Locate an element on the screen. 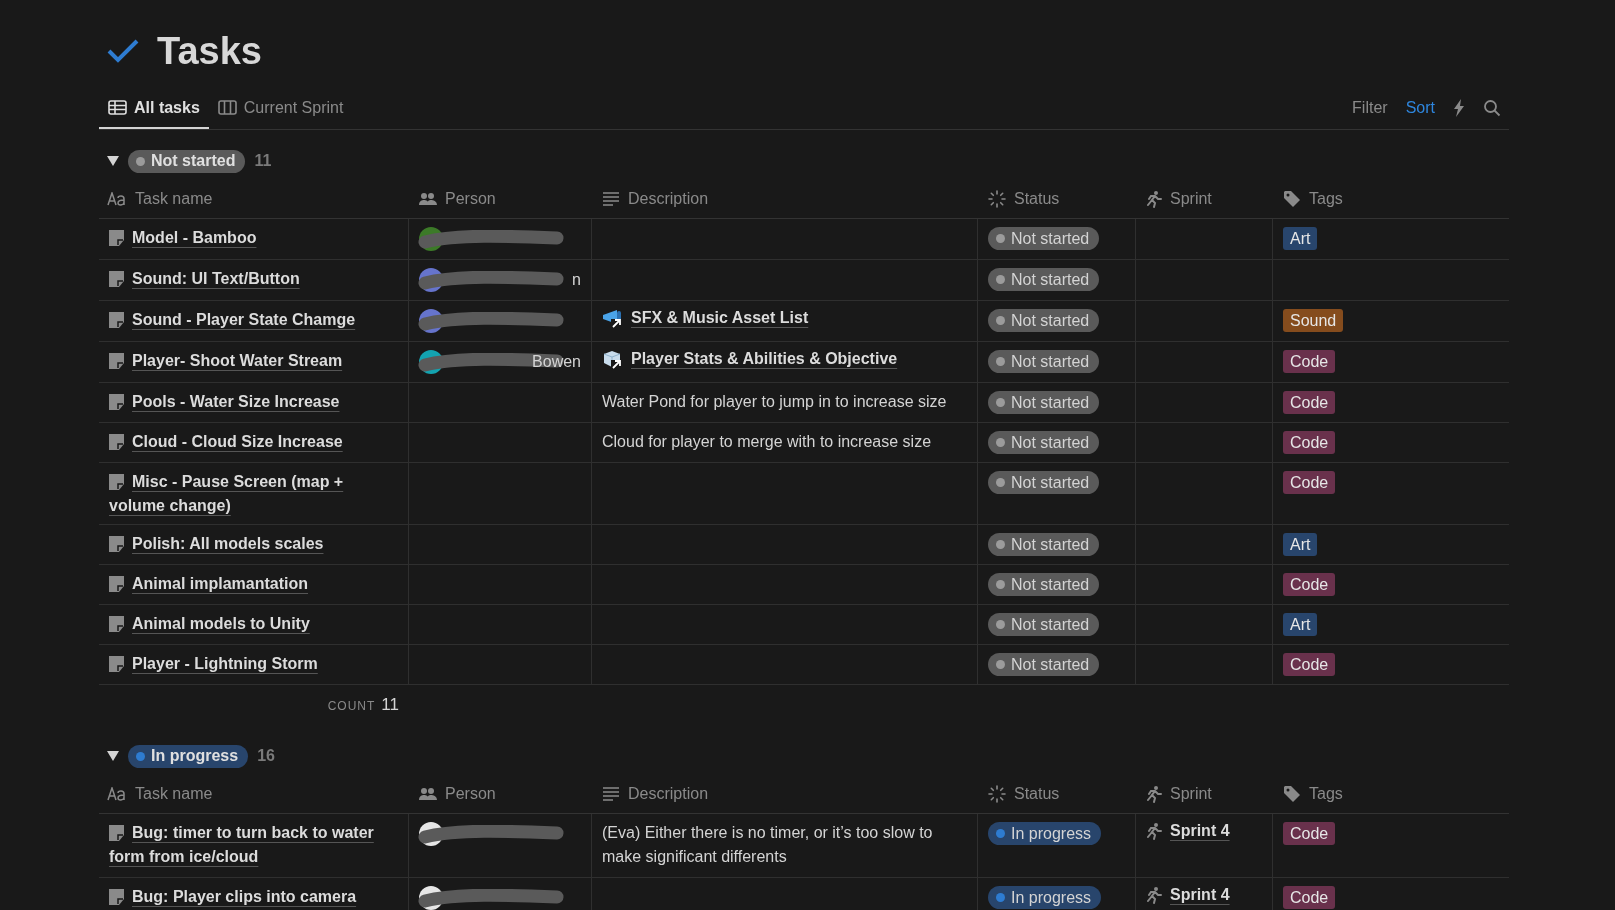 This screenshot has width=1615, height=910. task-name-link: Sound: UI Text/Button is located at coordinates (253, 279).